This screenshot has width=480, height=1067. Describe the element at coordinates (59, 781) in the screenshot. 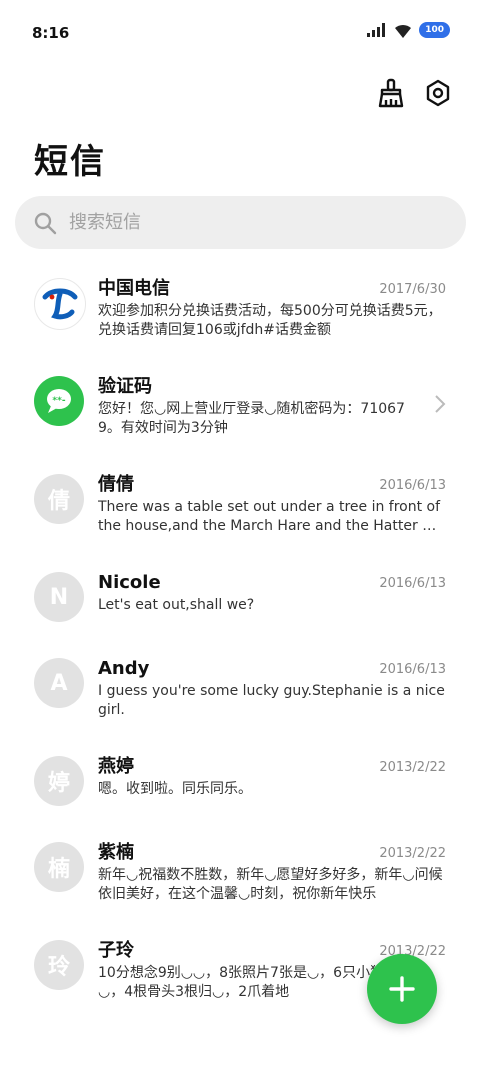

I see `avatar: 婷` at that location.